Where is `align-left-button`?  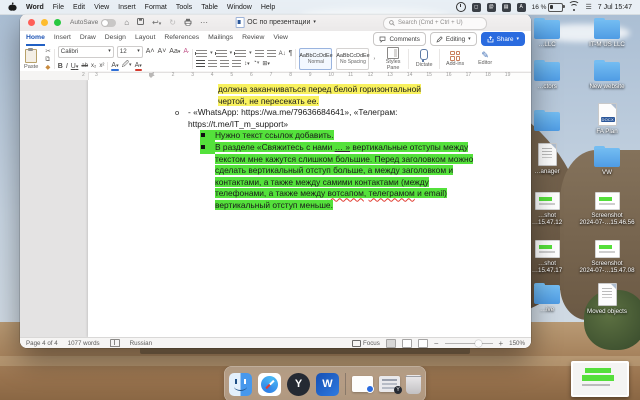 align-left-button is located at coordinates (201, 63).